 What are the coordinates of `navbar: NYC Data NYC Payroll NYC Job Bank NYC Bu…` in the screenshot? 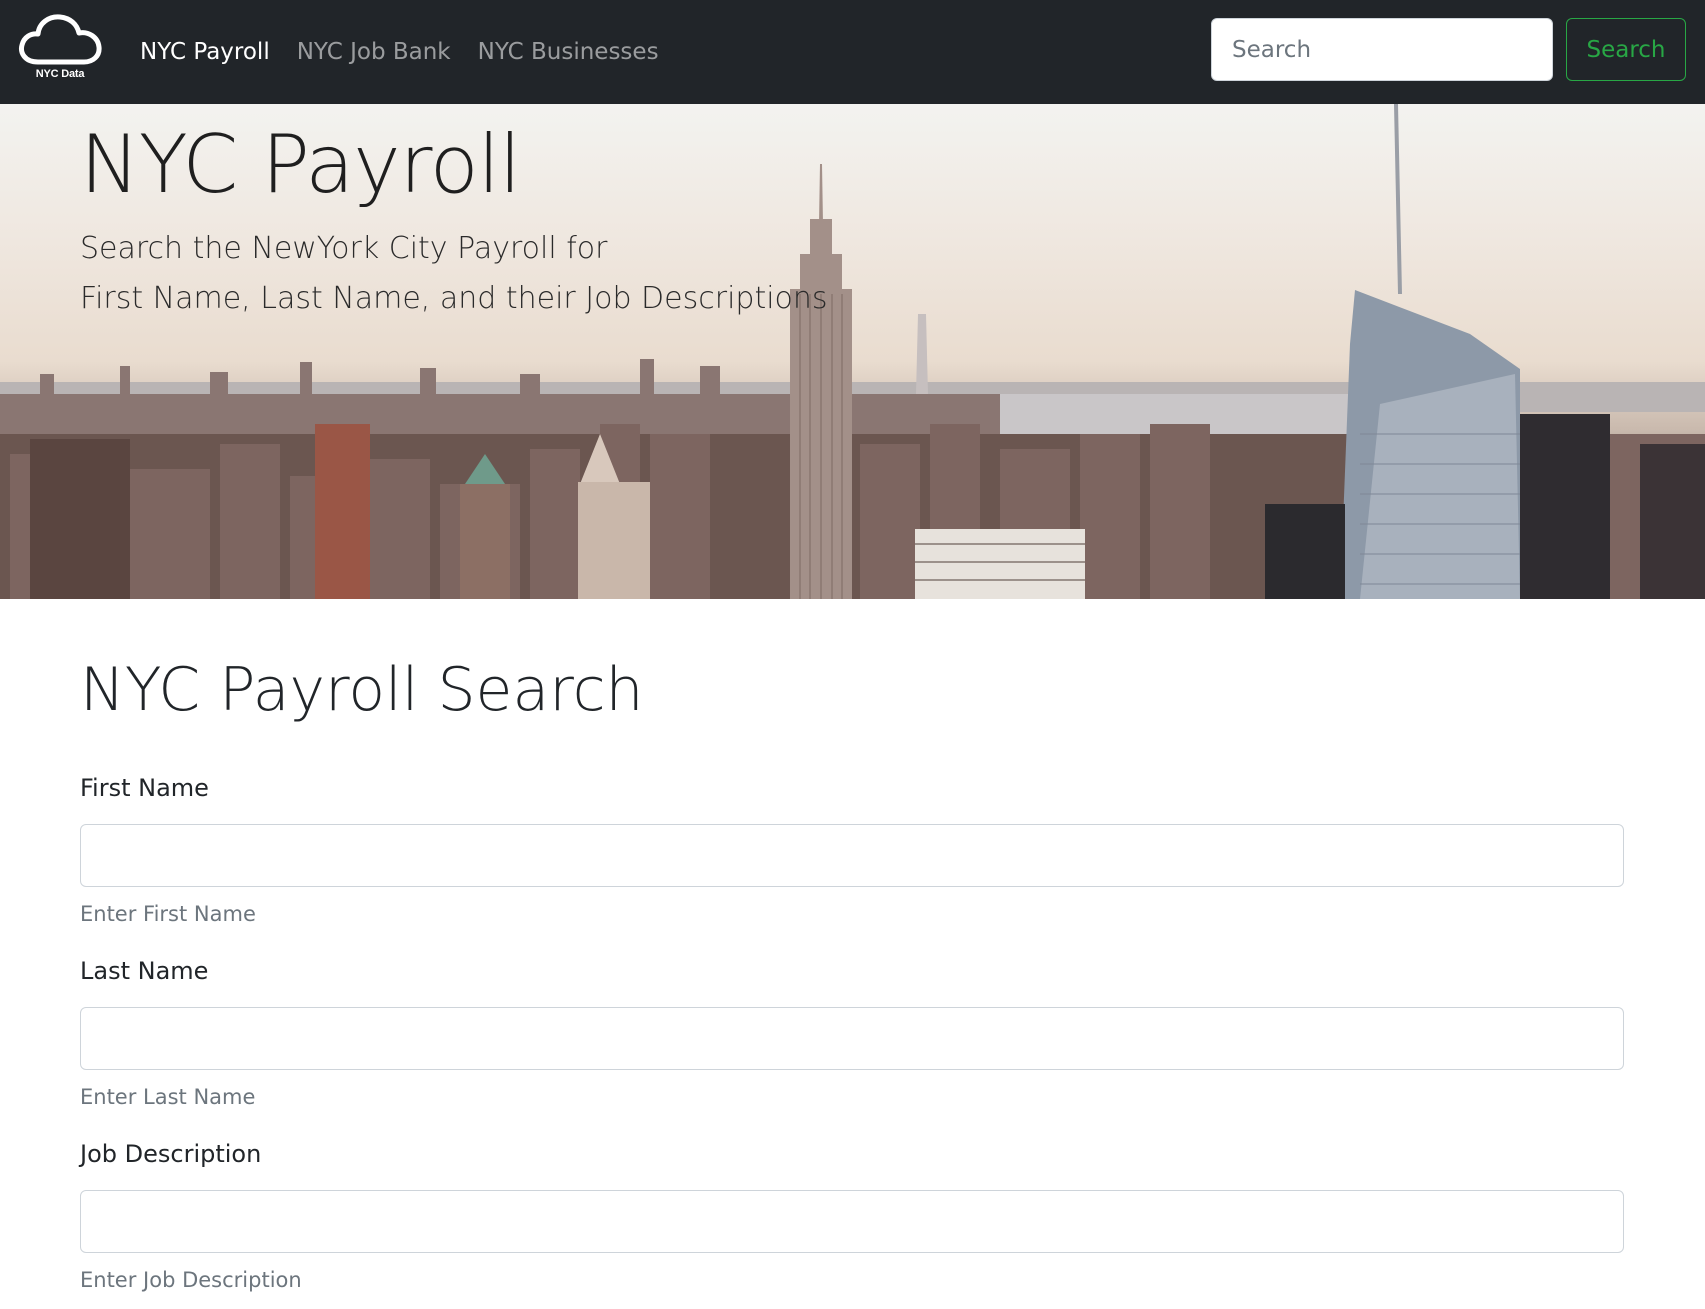 It's located at (852, 52).